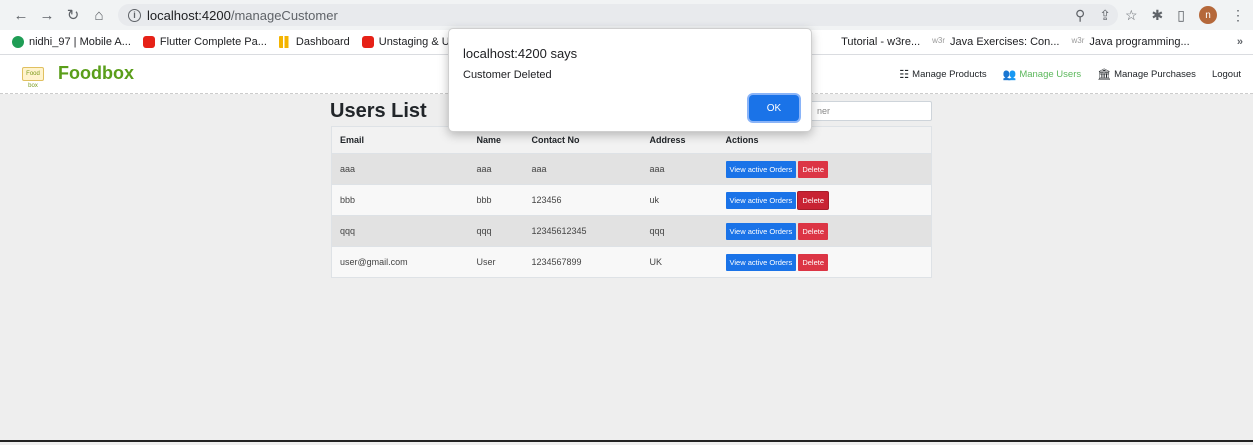 The width and height of the screenshot is (1253, 445). I want to click on store-icon: 🏛, so click(1104, 75).